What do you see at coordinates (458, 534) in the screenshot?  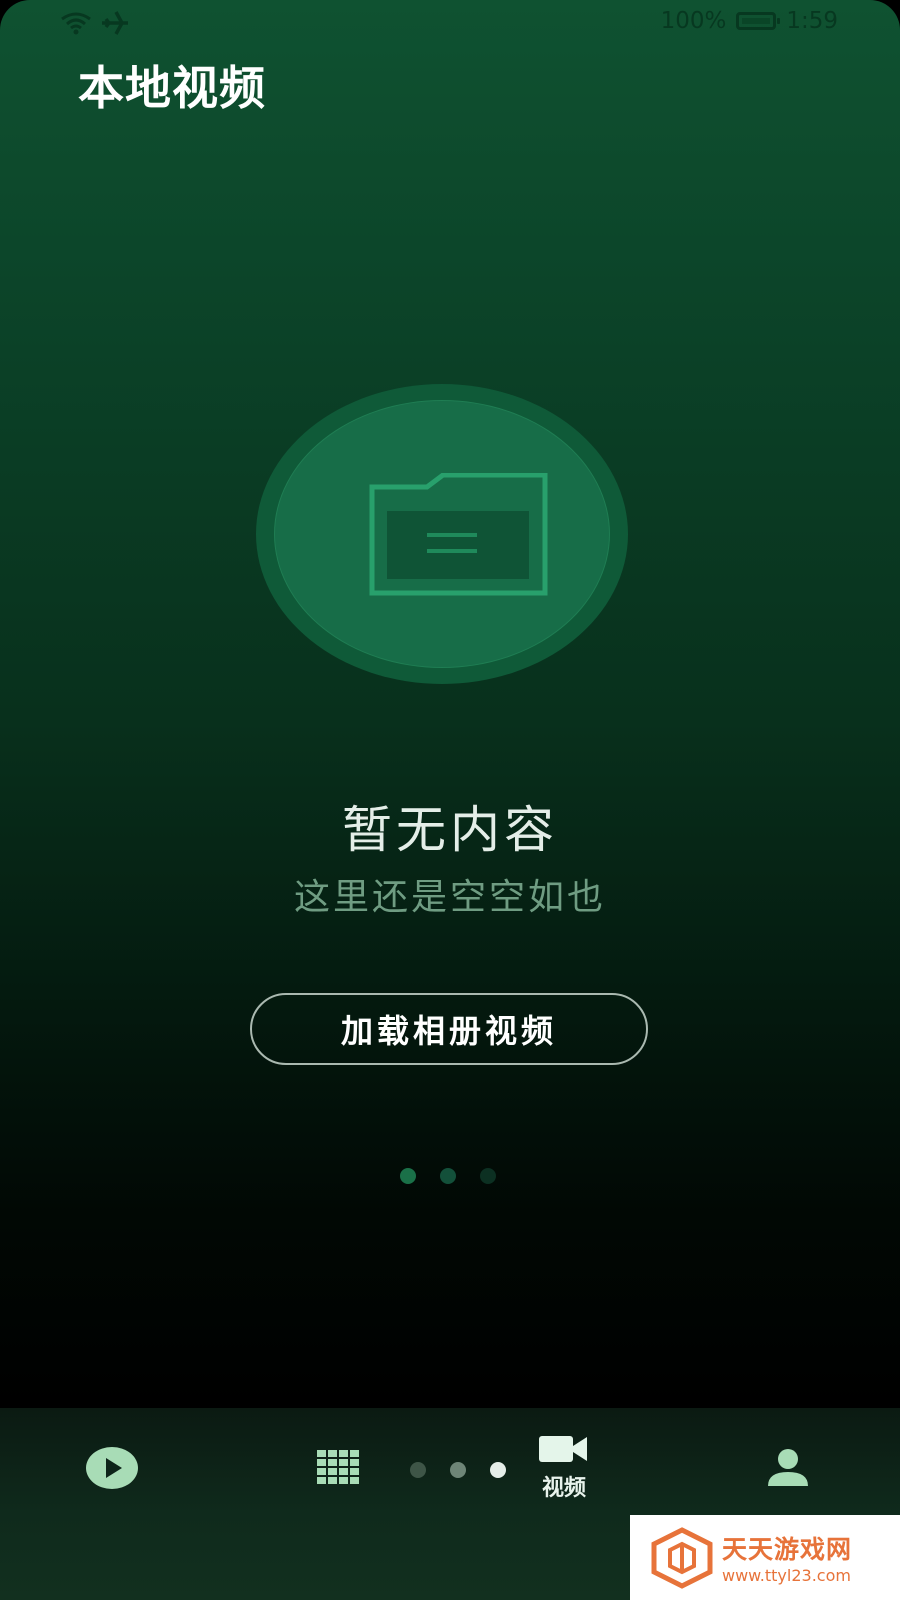 I see `folder-icon` at bounding box center [458, 534].